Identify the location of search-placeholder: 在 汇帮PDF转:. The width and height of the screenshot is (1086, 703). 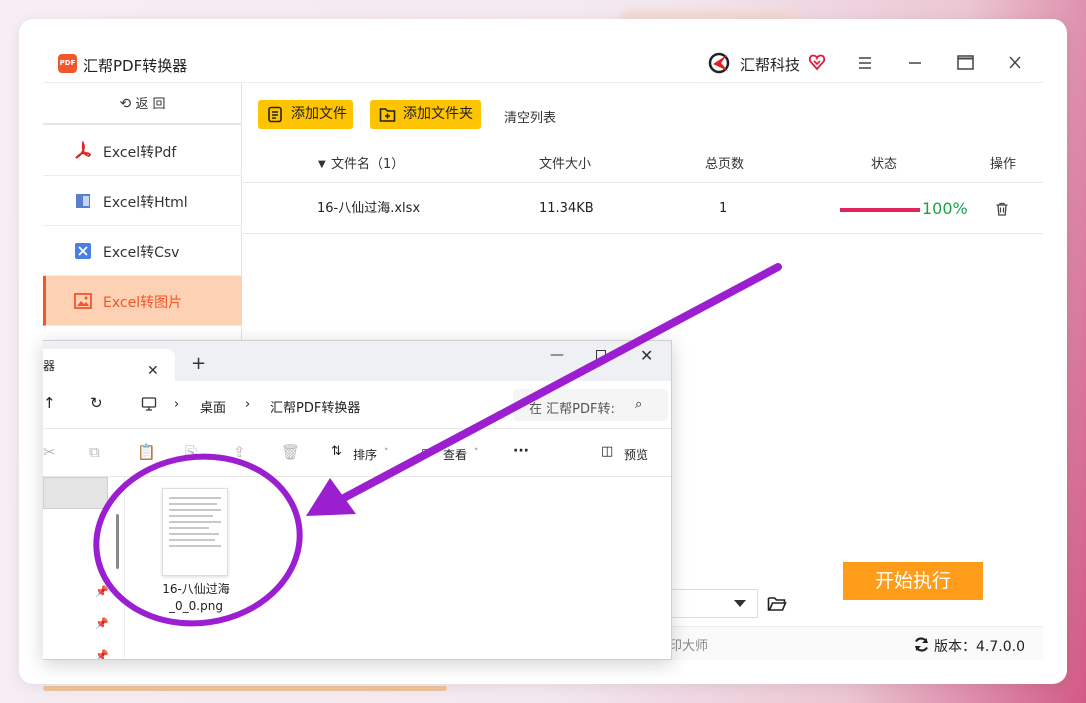
(572, 409).